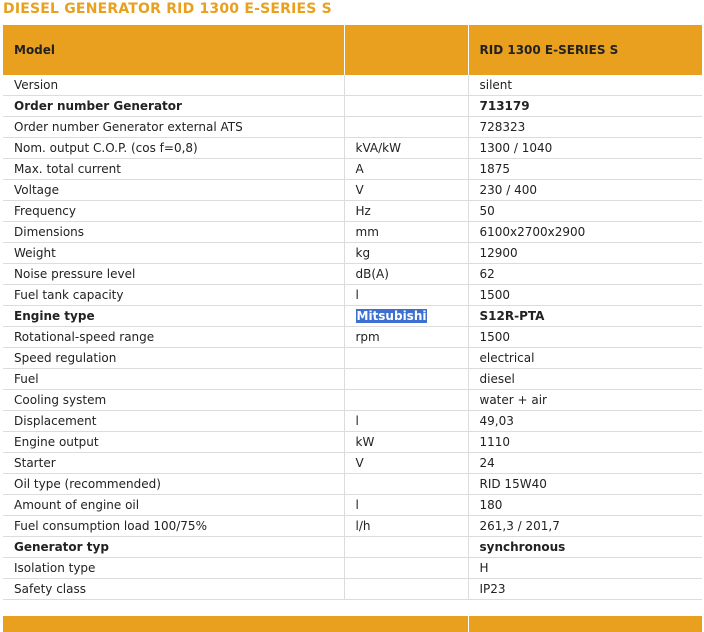 The height and width of the screenshot is (632, 704). What do you see at coordinates (174, 526) in the screenshot?
I see `row-label: Fuel consumption load 100/75%` at bounding box center [174, 526].